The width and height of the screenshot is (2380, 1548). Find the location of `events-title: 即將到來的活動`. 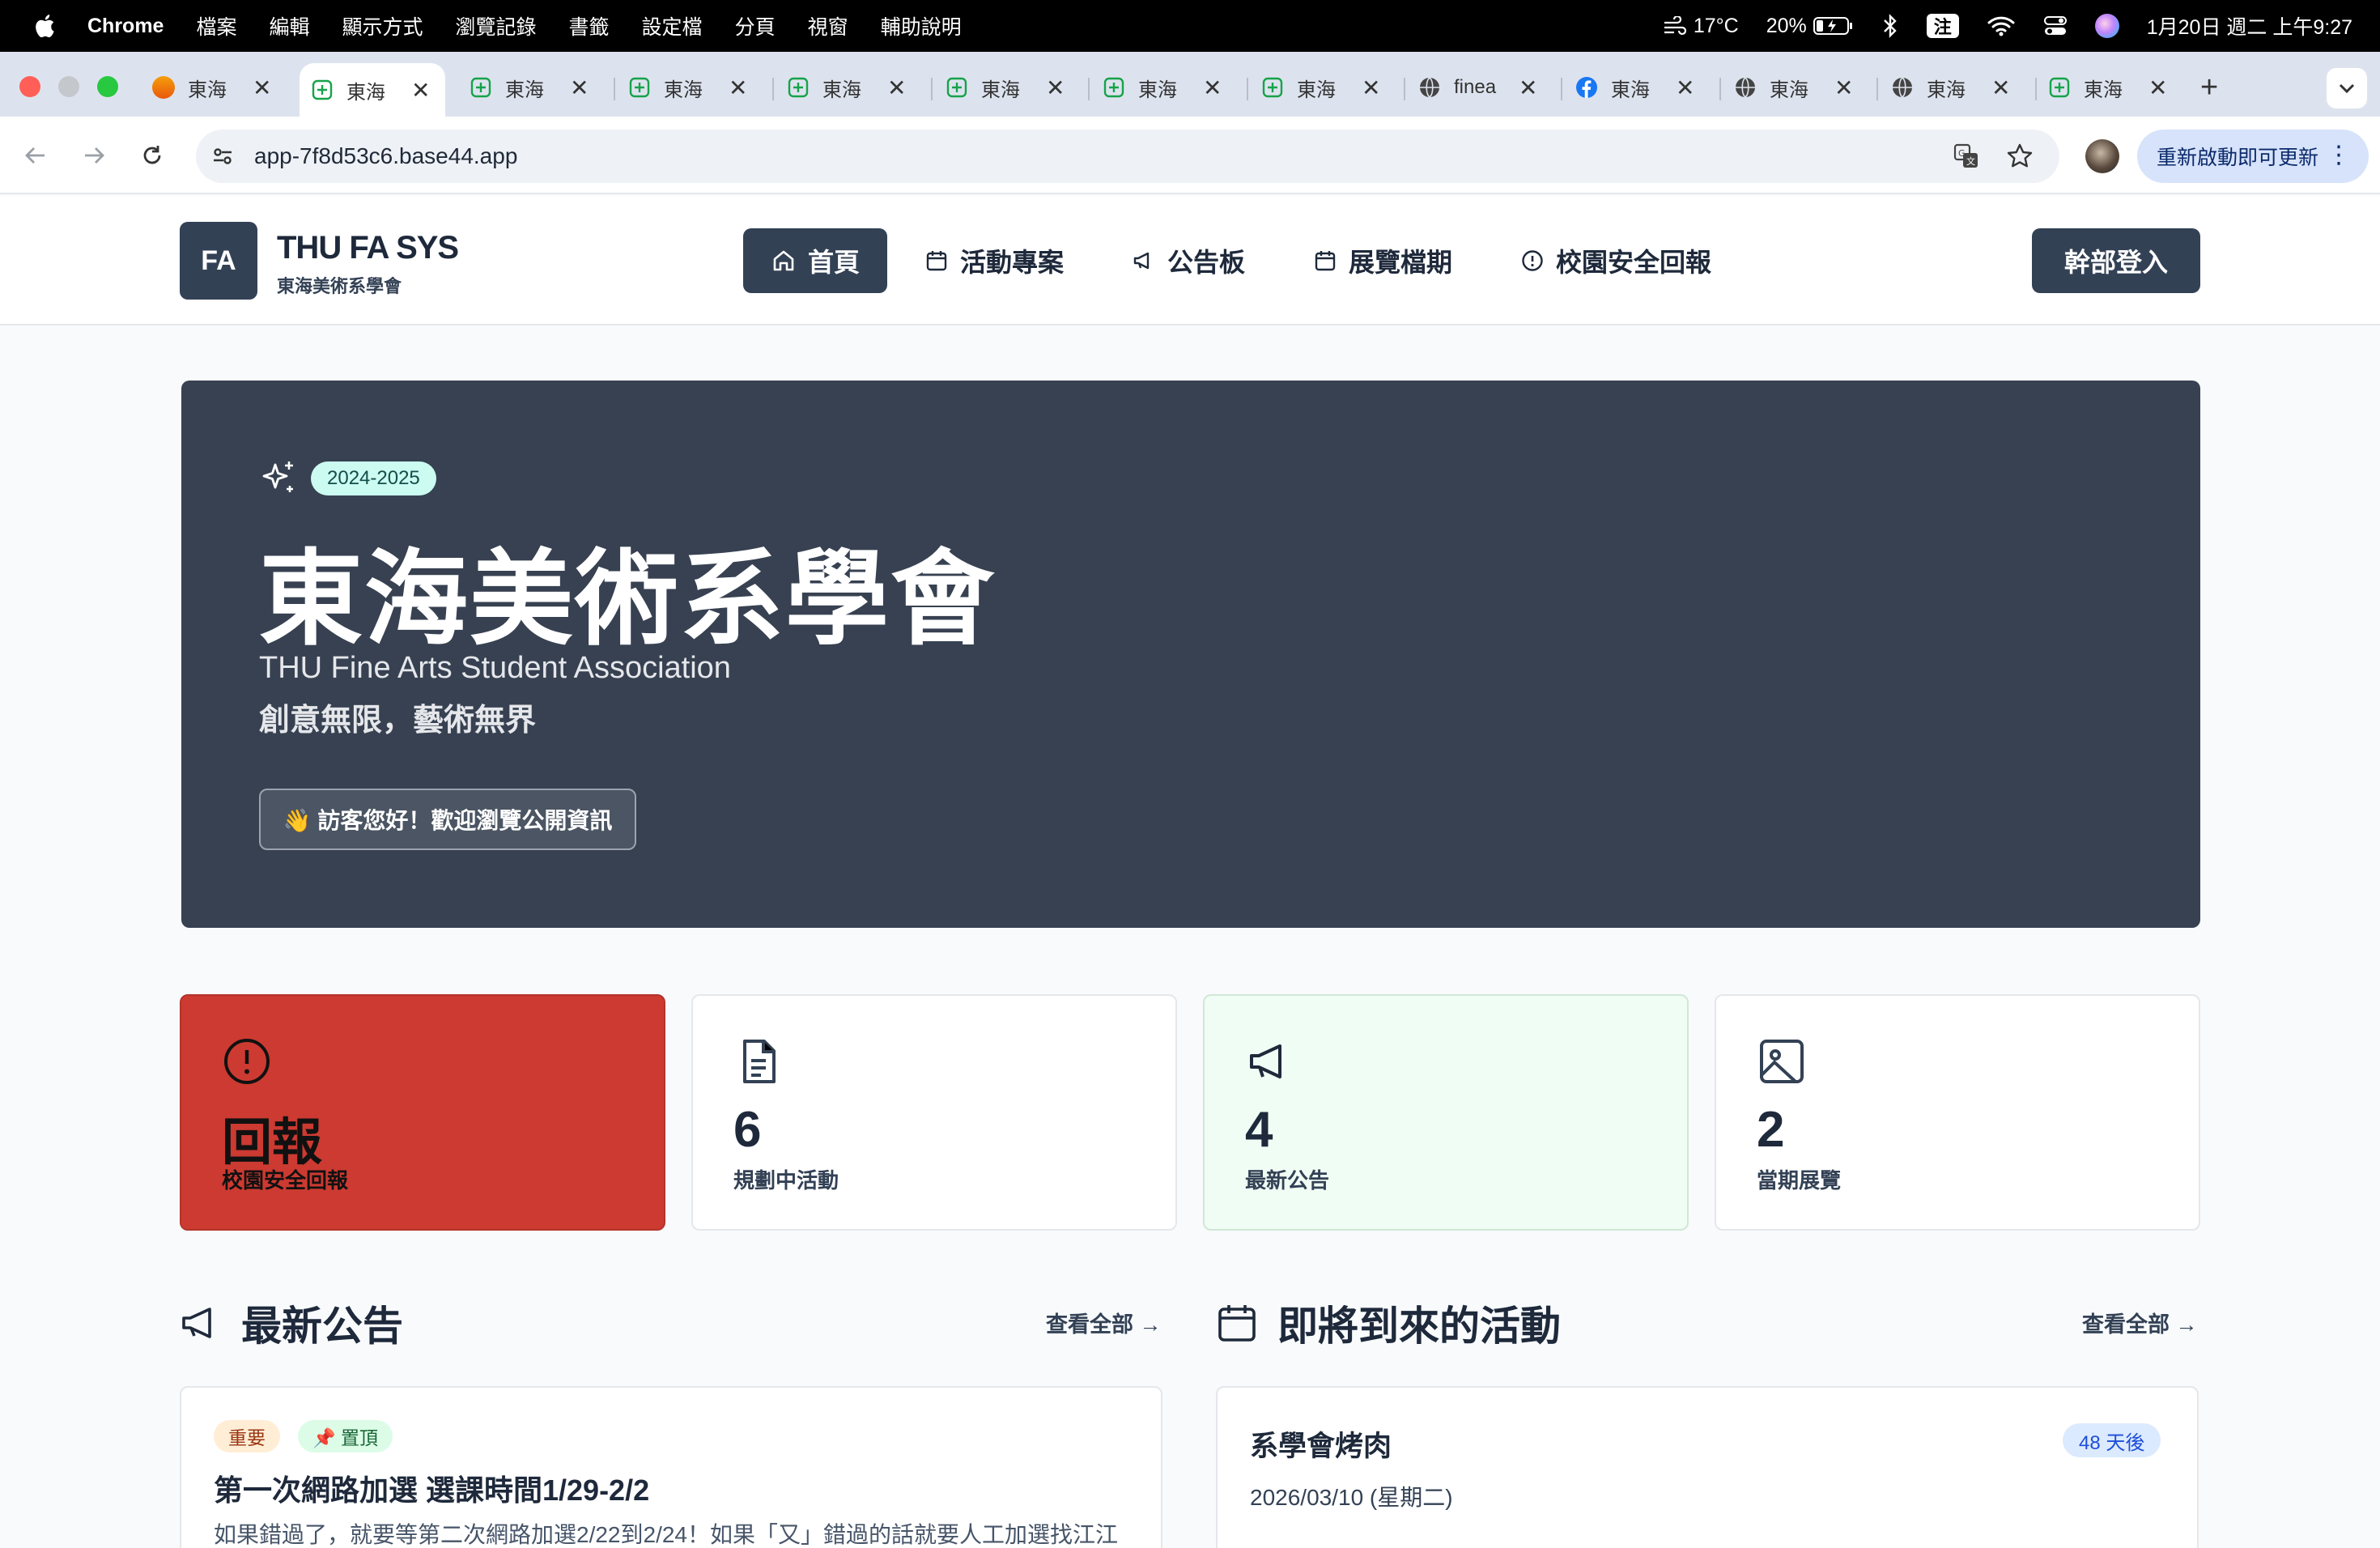

events-title: 即將到來的活動 is located at coordinates (1419, 1326).